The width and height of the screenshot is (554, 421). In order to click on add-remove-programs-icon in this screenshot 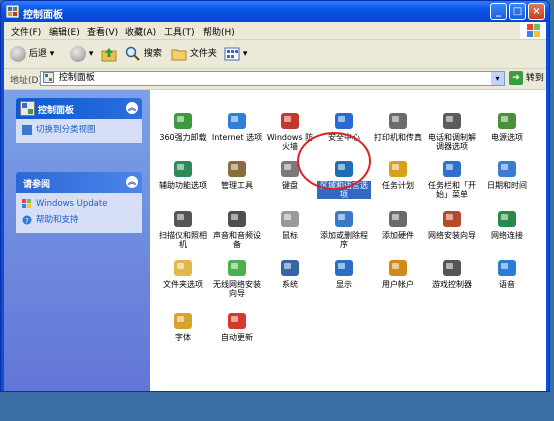, I will do `click(344, 219)`.